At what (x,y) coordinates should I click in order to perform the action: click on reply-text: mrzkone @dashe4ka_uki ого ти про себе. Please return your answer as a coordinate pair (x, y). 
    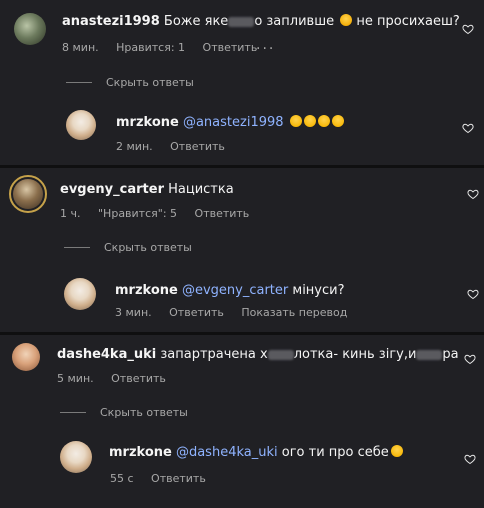
    Looking at the image, I should click on (256, 452).